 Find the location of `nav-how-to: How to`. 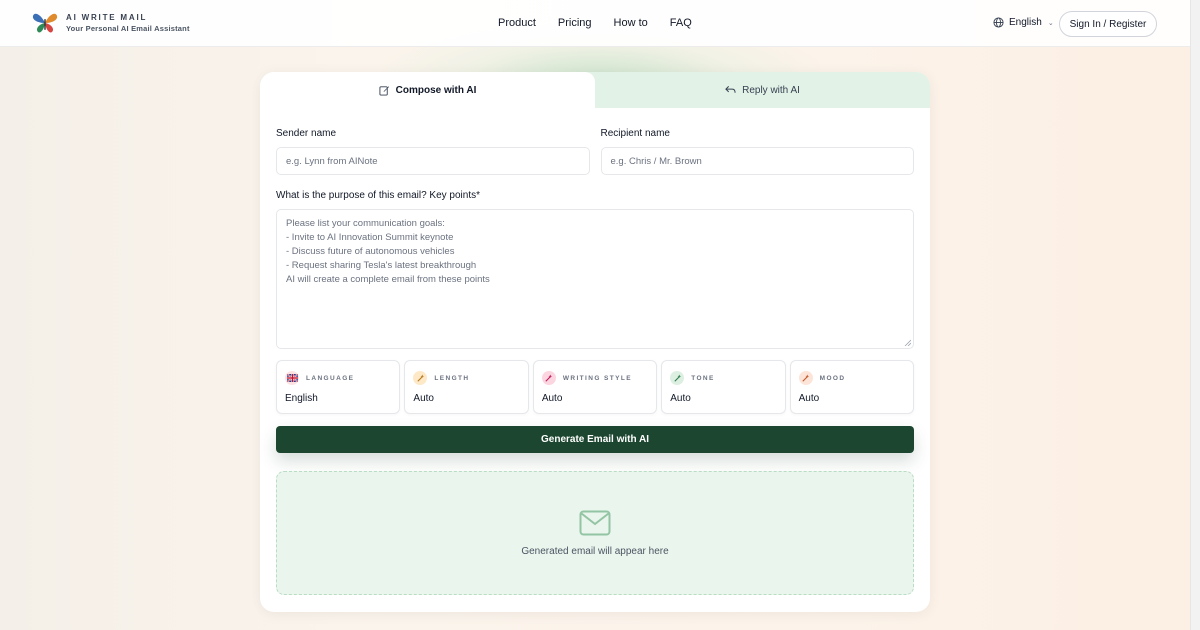

nav-how-to: How to is located at coordinates (631, 23).